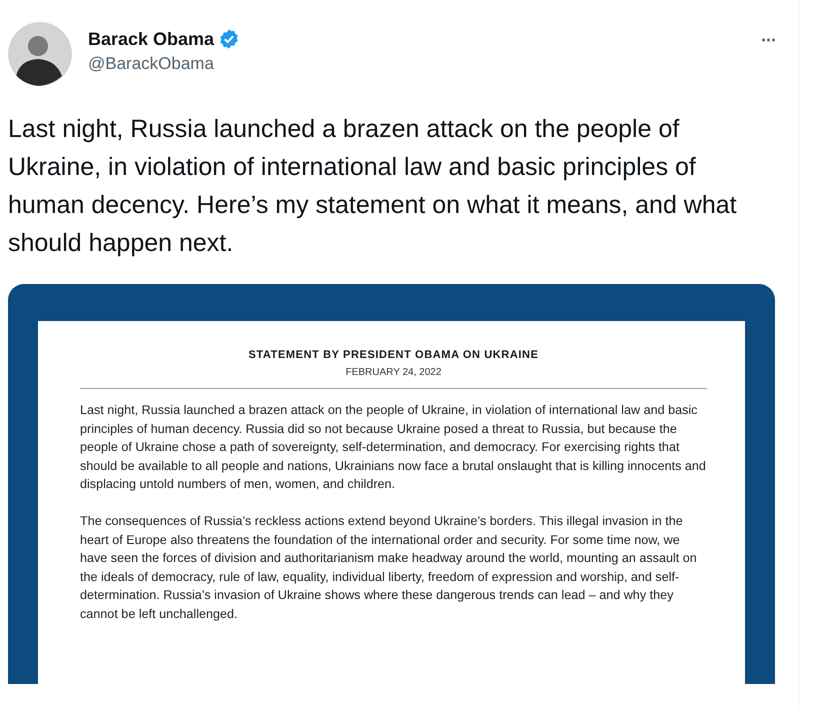  I want to click on more-menu-button: ···, so click(768, 40).